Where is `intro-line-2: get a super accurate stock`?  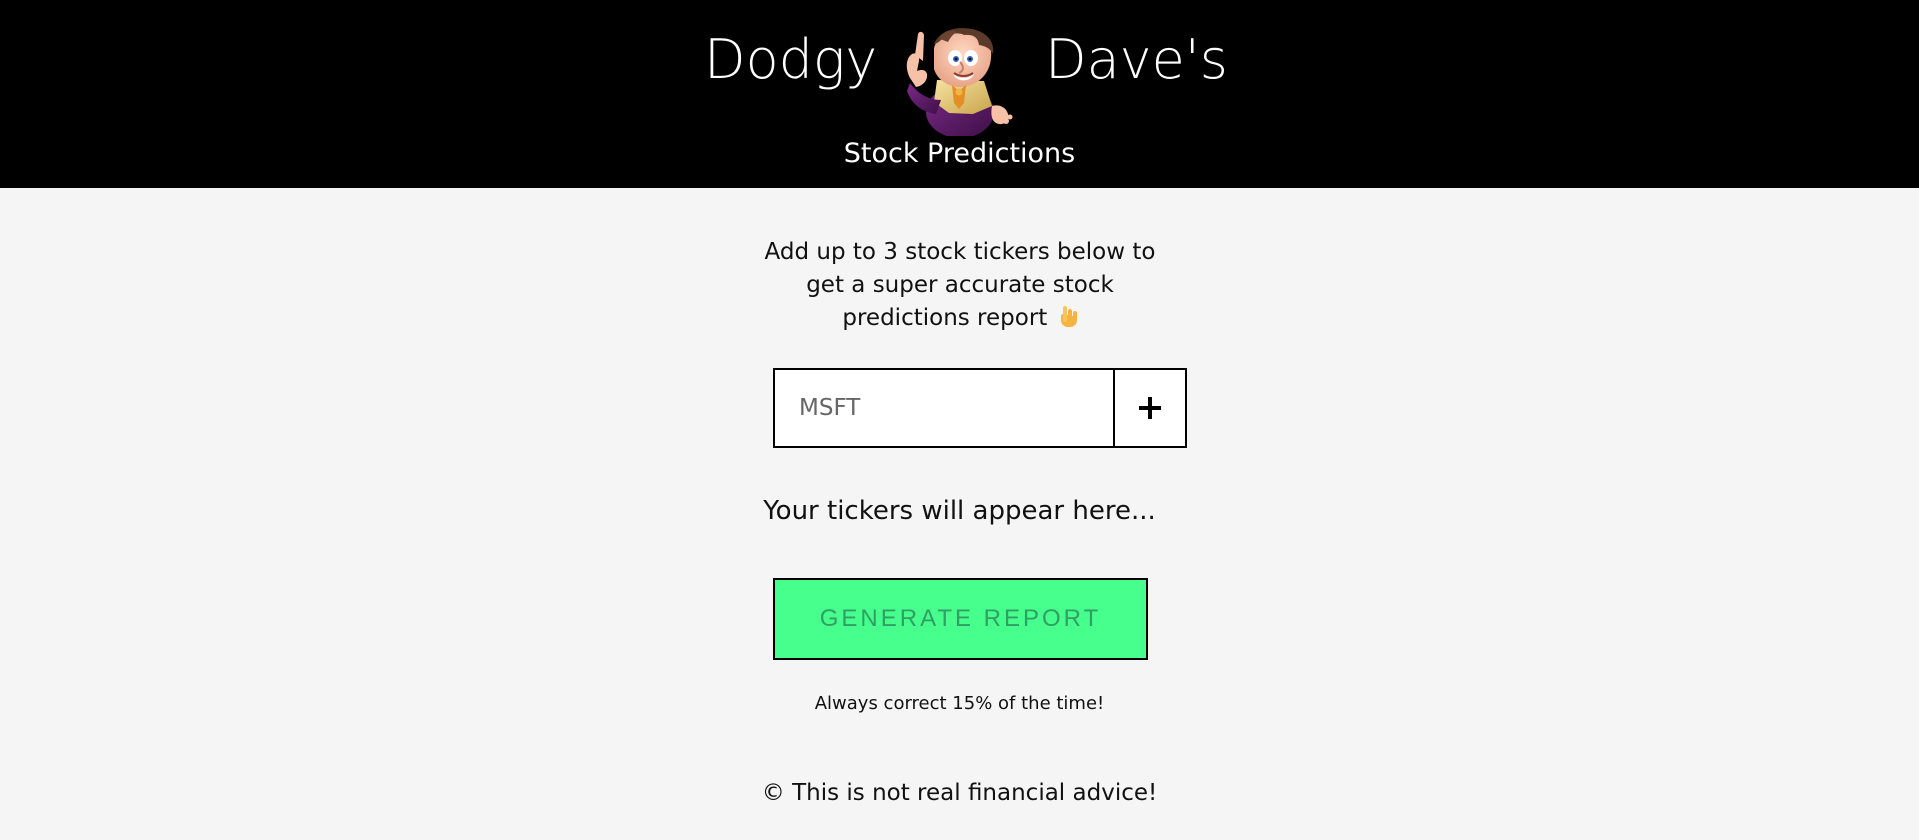
intro-line-2: get a super accurate stock is located at coordinates (960, 285).